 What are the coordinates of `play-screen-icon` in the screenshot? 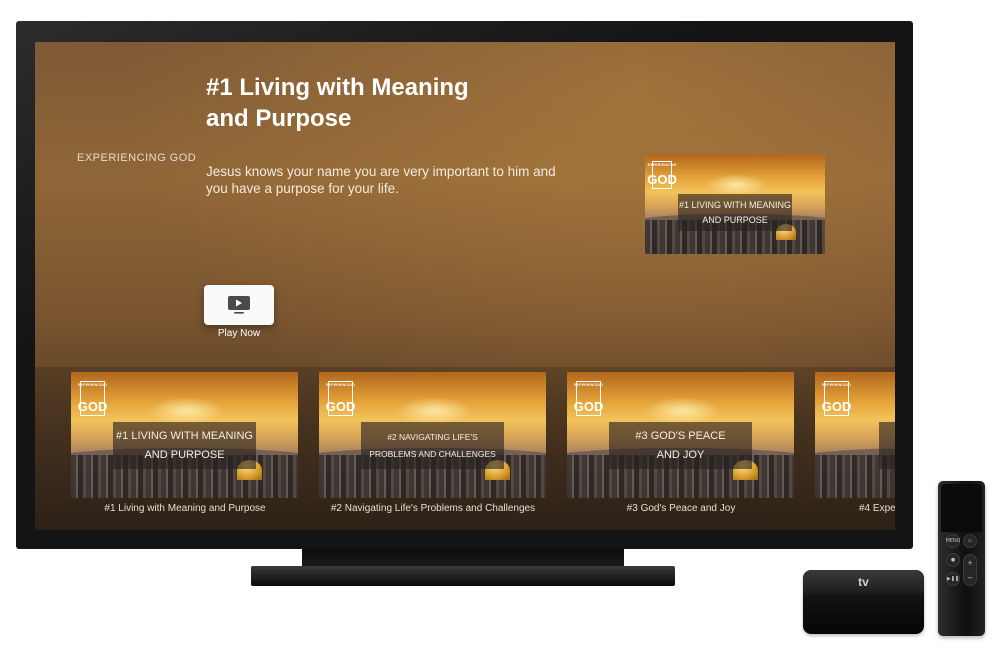 It's located at (239, 305).